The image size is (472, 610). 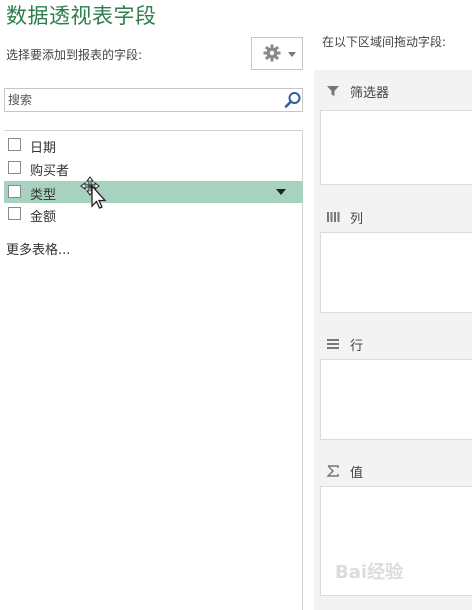 I want to click on area-title: 行, so click(x=357, y=346).